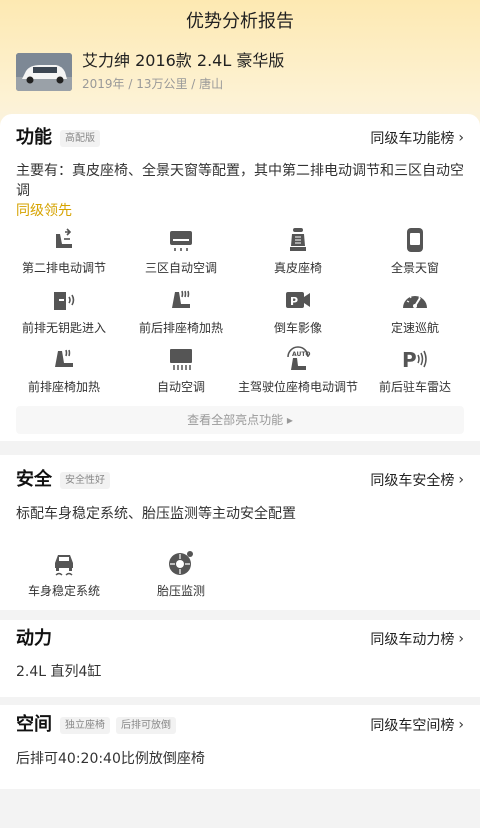  I want to click on car-thumbnail, so click(44, 72).